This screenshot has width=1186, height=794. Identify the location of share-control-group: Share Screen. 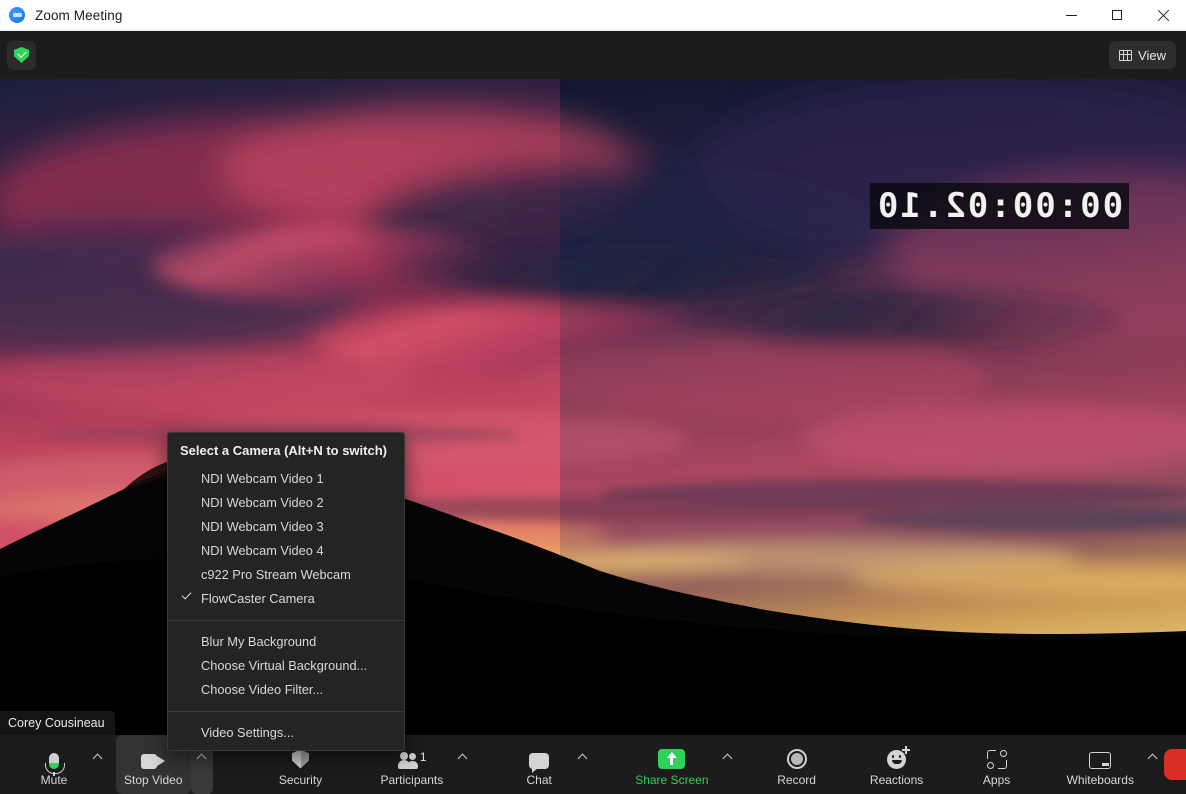
(682, 764).